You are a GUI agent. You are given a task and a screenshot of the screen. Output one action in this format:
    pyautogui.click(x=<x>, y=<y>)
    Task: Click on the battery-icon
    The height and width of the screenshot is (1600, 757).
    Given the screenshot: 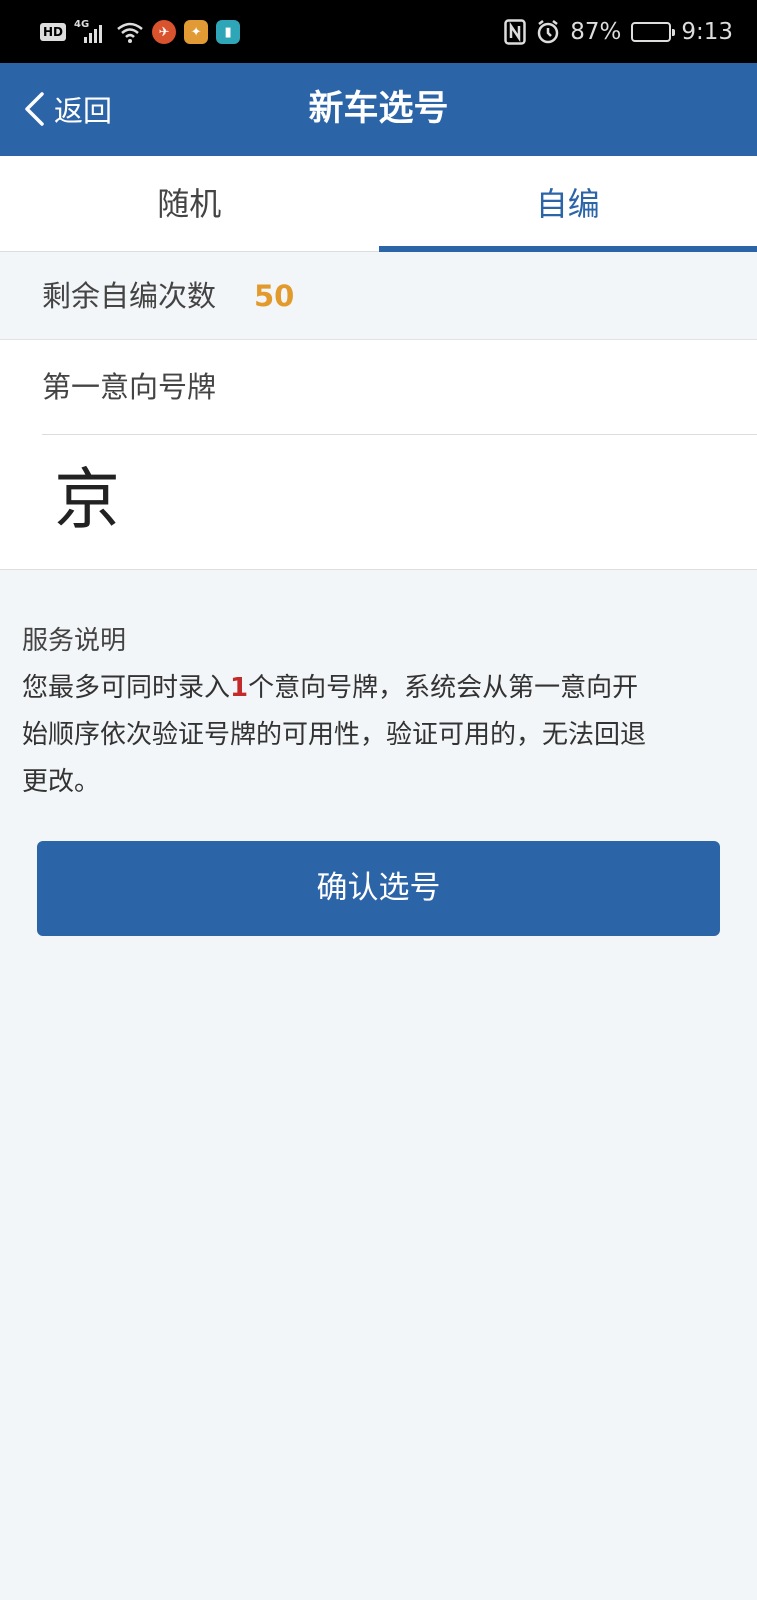 What is the action you would take?
    pyautogui.click(x=653, y=32)
    